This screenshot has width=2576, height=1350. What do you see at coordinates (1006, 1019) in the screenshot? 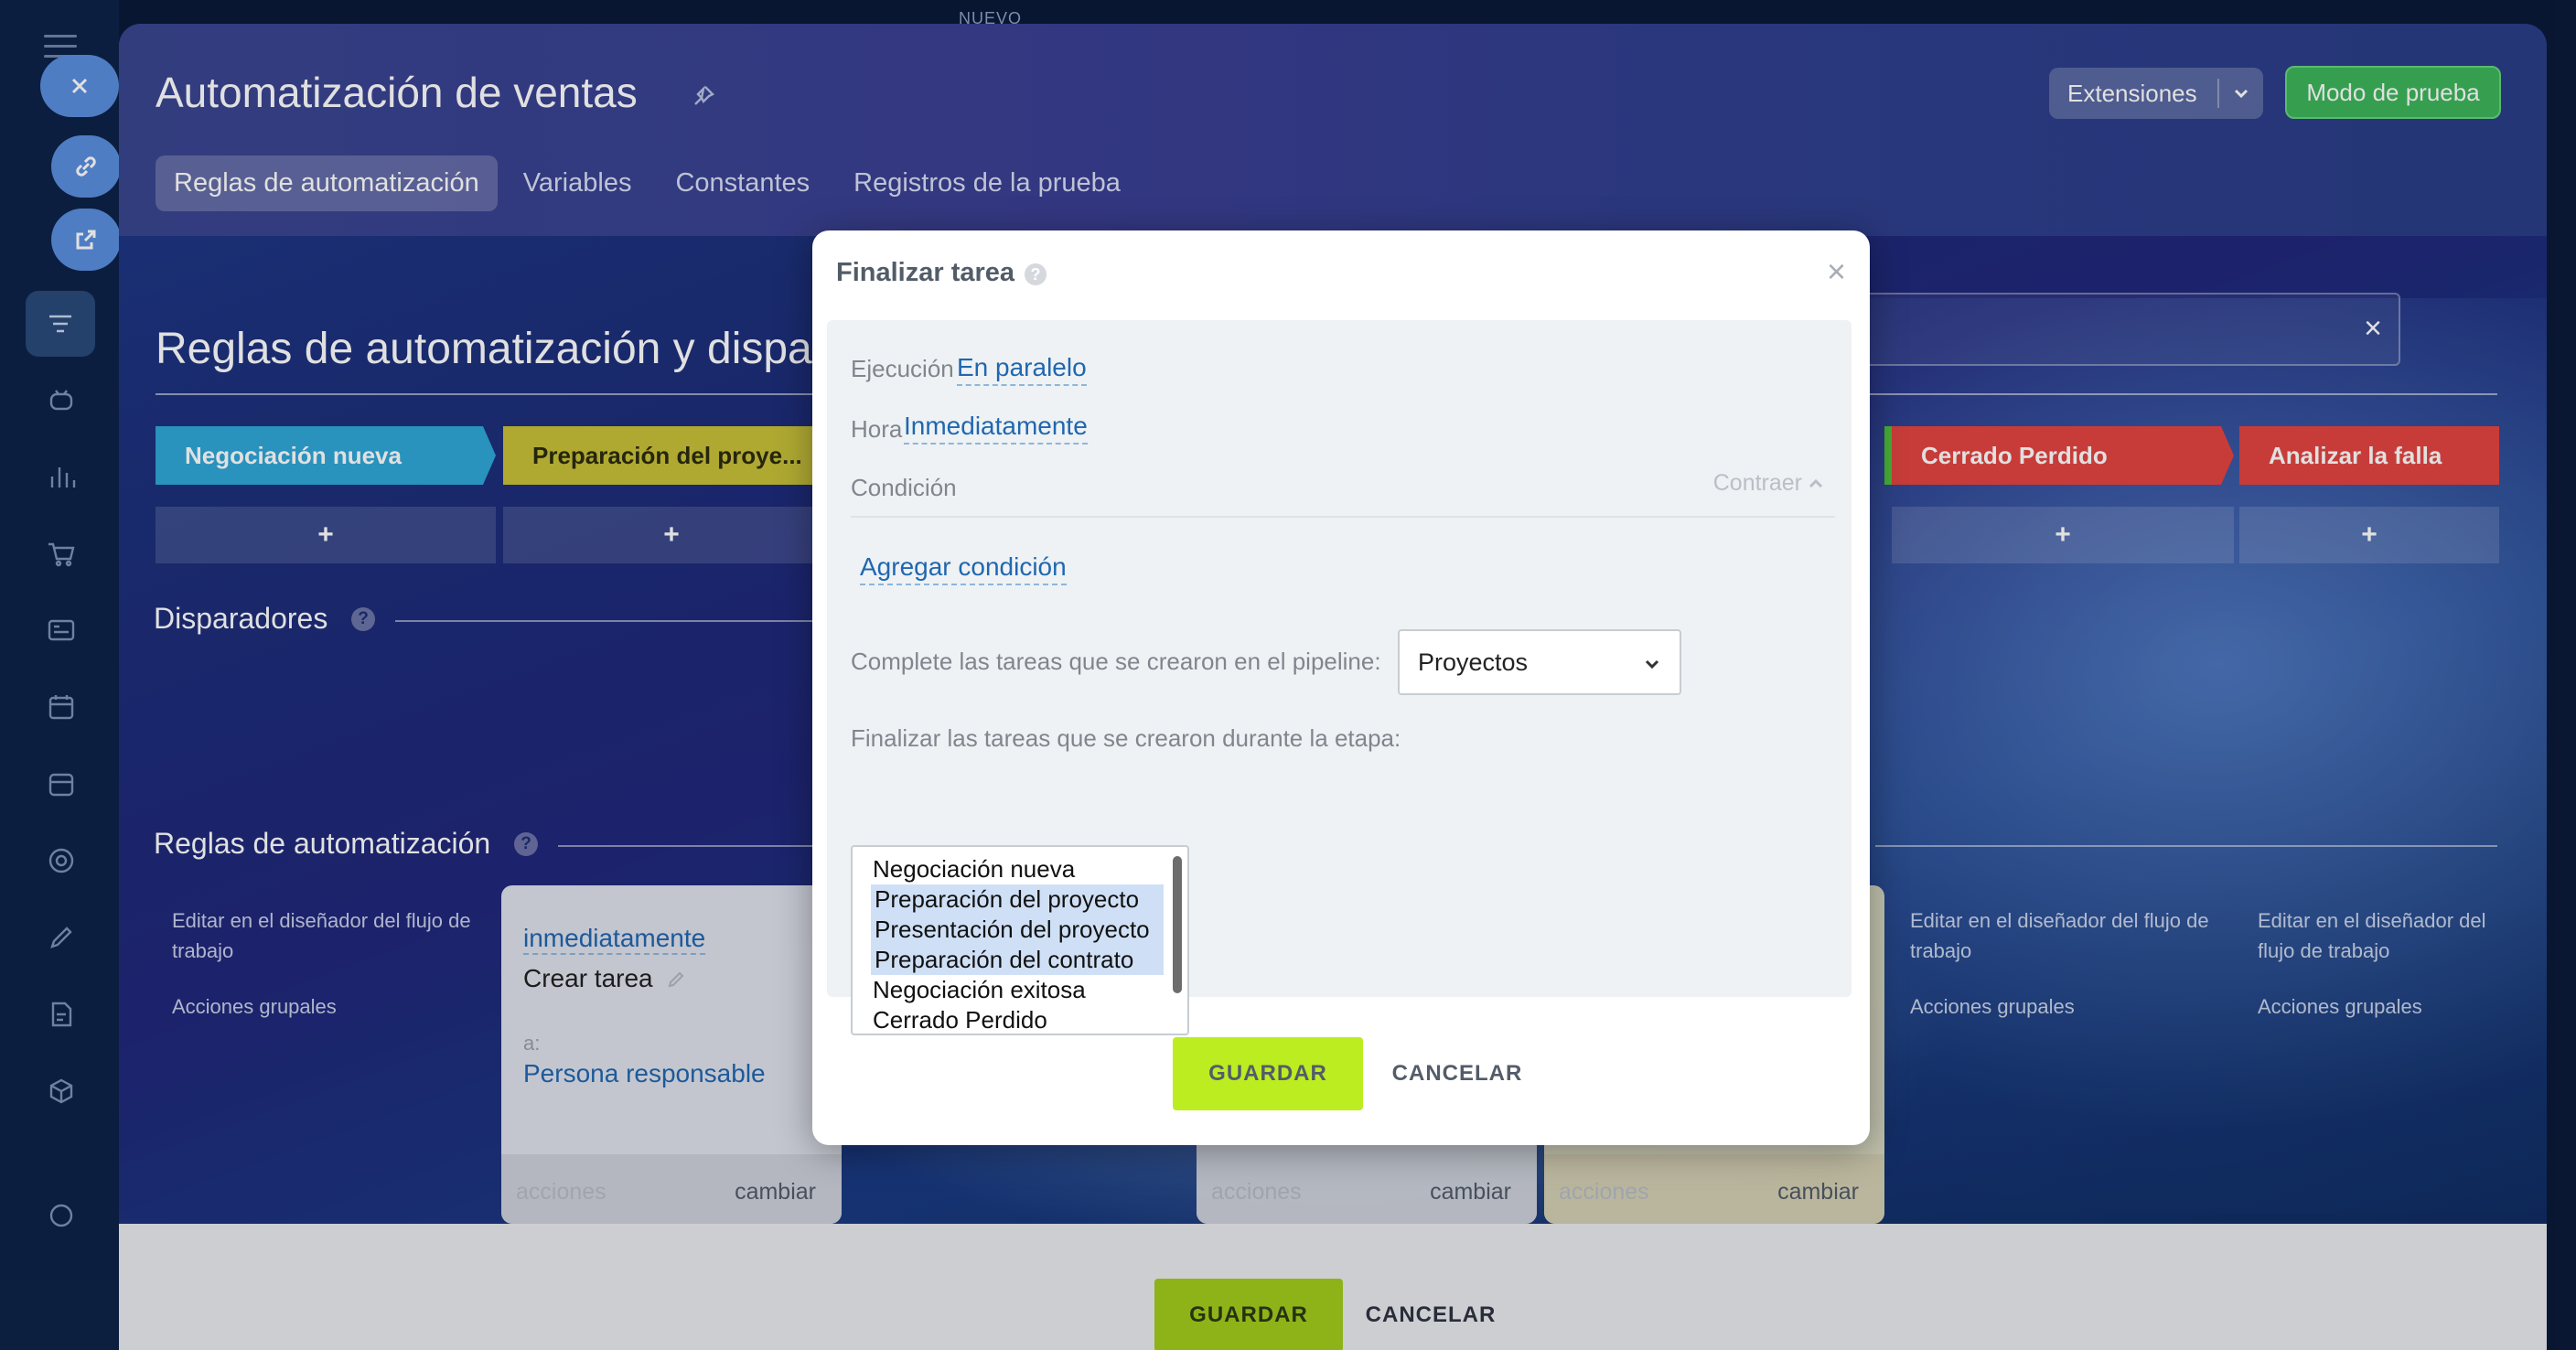
I see `stage-option: Cerrado Perdido` at bounding box center [1006, 1019].